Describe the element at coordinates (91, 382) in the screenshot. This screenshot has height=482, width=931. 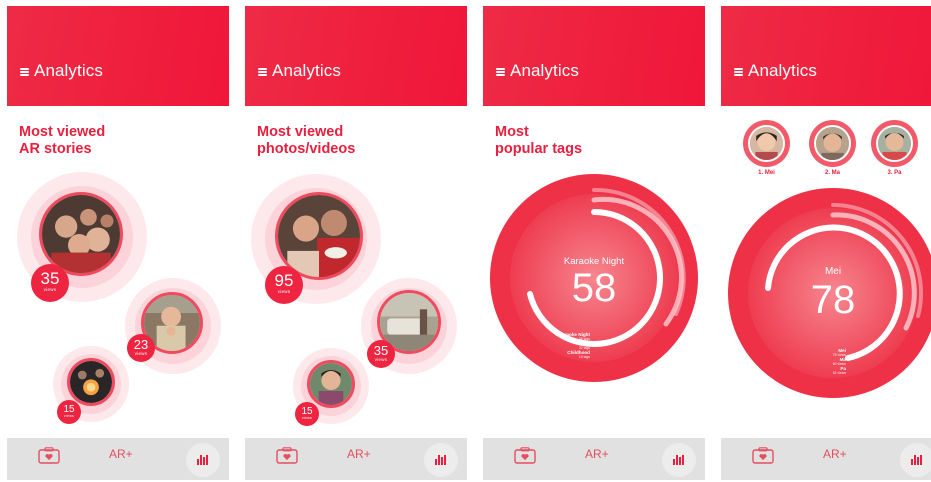
I see `story-thumbnail` at that location.